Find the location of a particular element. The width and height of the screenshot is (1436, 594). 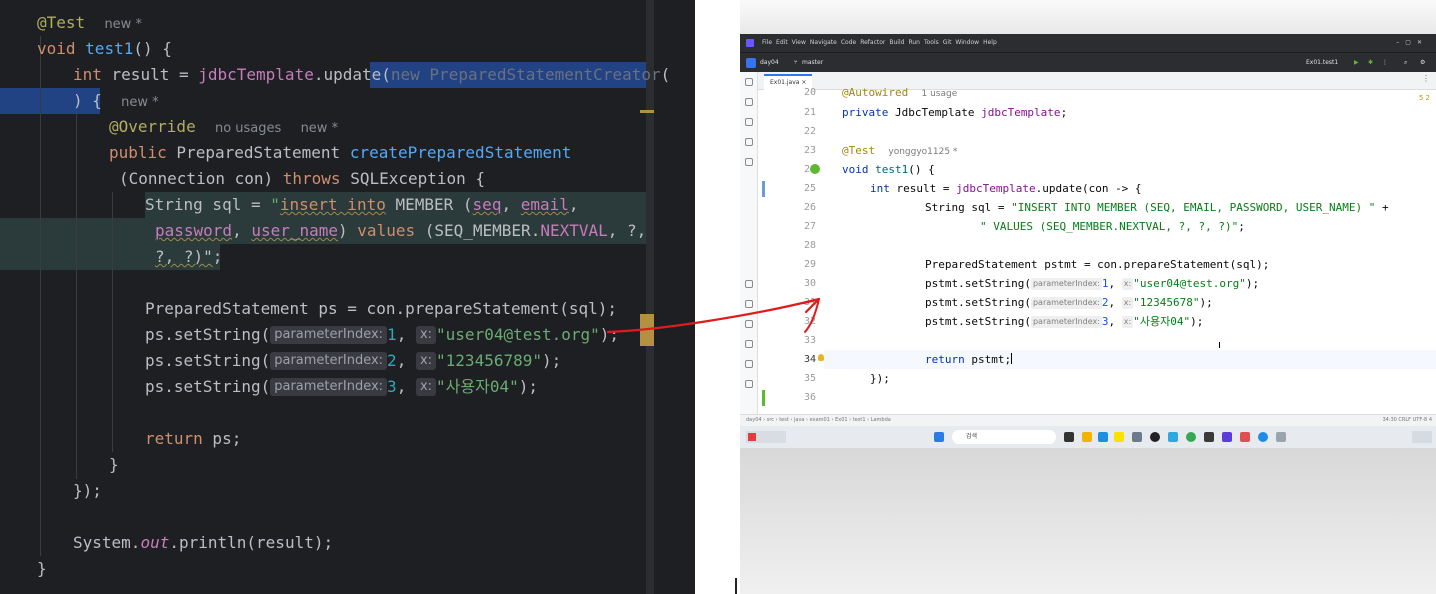

os-taskbar: 검색 is located at coordinates (1088, 437).